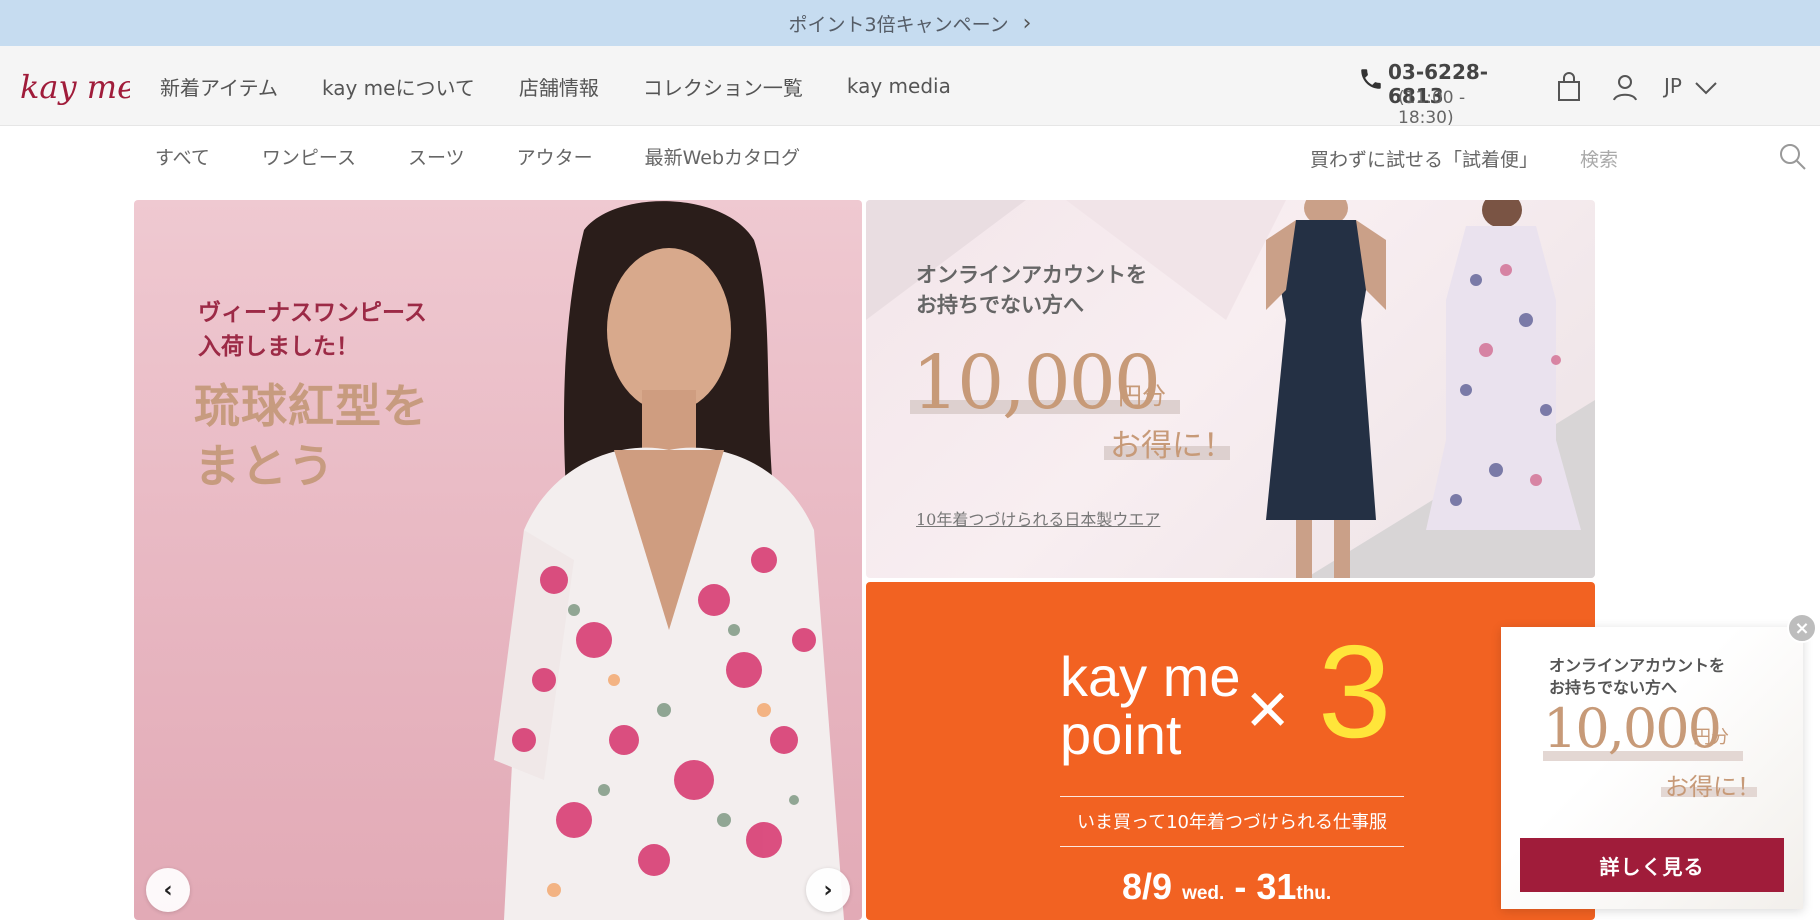  I want to click on account-promo-line2: お持ちでない方へ, so click(1000, 304).